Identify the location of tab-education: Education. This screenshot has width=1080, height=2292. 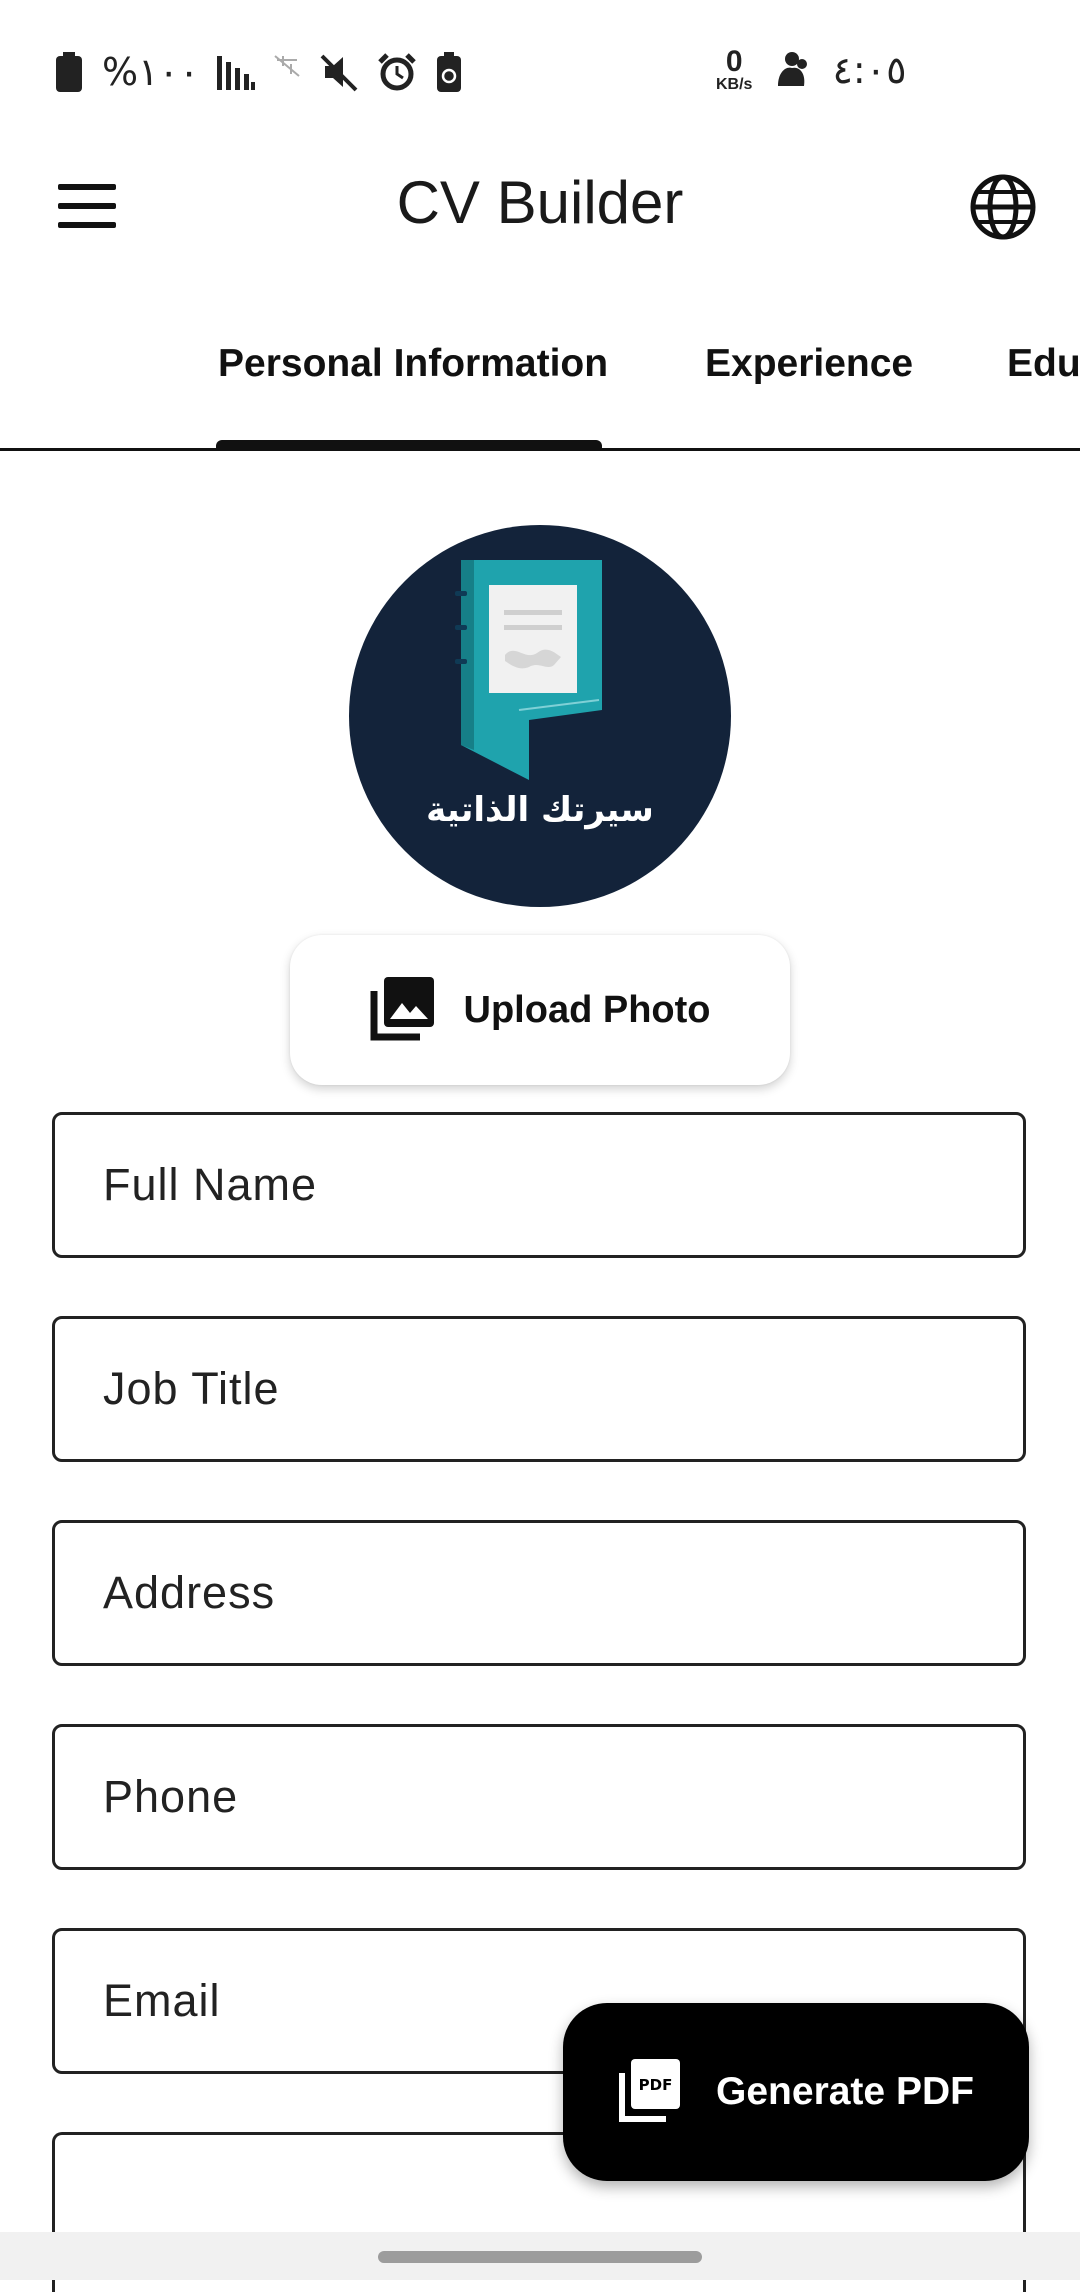
(1043, 364).